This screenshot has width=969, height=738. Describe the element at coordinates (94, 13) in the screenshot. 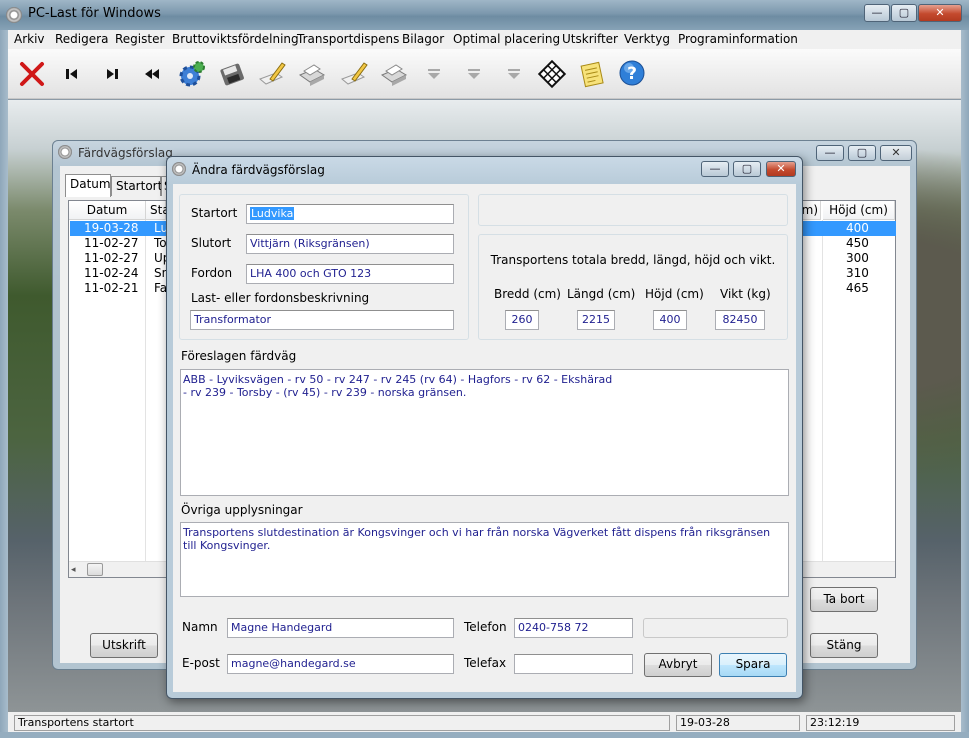

I see `main-window-title: PC-Last för Windows` at that location.